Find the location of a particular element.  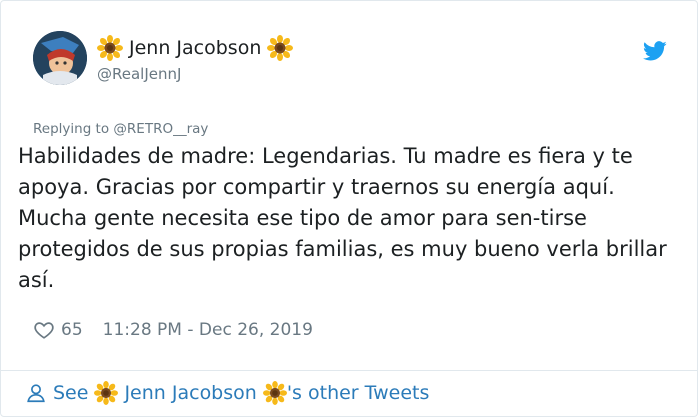

tweet-meta: 65 11:28 PM - Dec 26, 2019 is located at coordinates (173, 330).